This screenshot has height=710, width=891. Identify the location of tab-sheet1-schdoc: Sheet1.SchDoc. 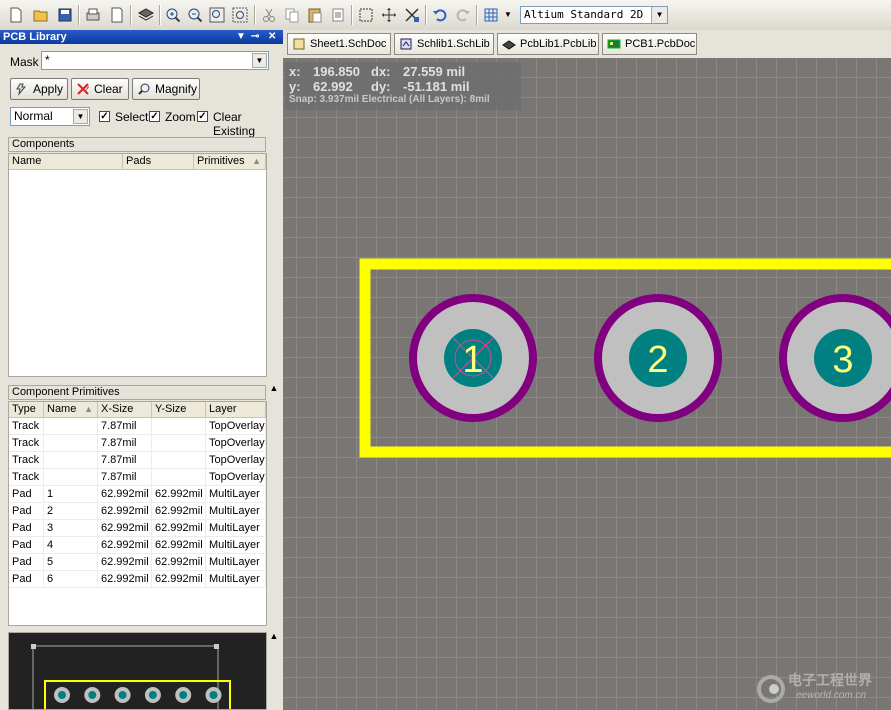
(339, 44).